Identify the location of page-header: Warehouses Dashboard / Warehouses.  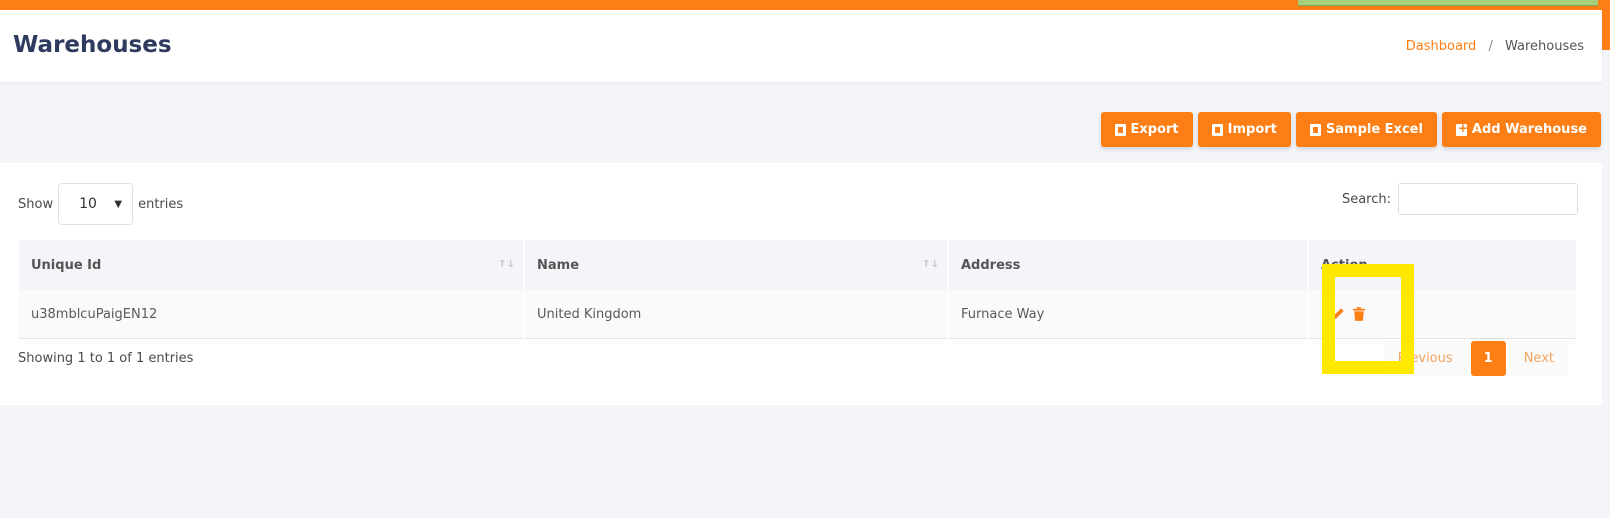
(801, 46).